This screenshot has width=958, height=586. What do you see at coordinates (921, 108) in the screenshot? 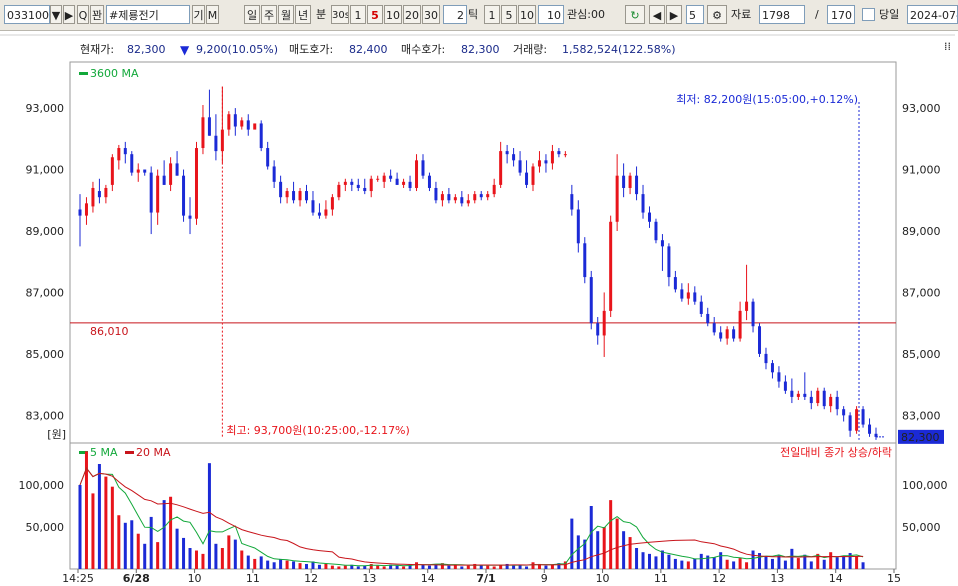
I see `price-tick-right: 93,000` at bounding box center [921, 108].